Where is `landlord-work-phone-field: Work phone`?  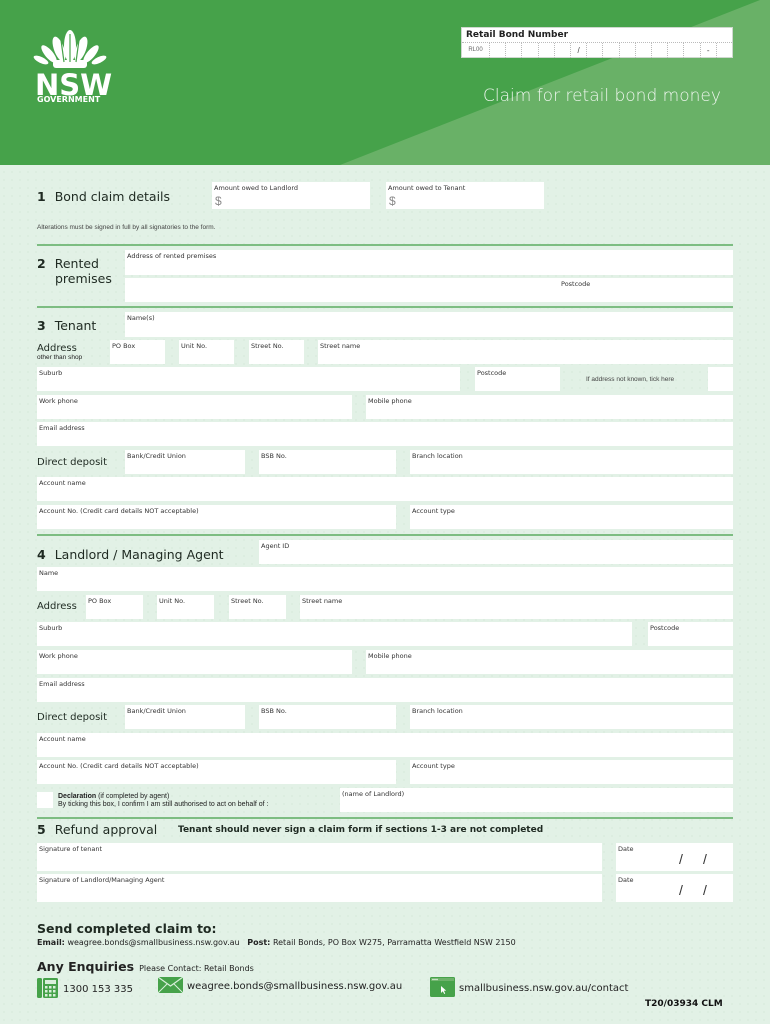 landlord-work-phone-field: Work phone is located at coordinates (194, 662).